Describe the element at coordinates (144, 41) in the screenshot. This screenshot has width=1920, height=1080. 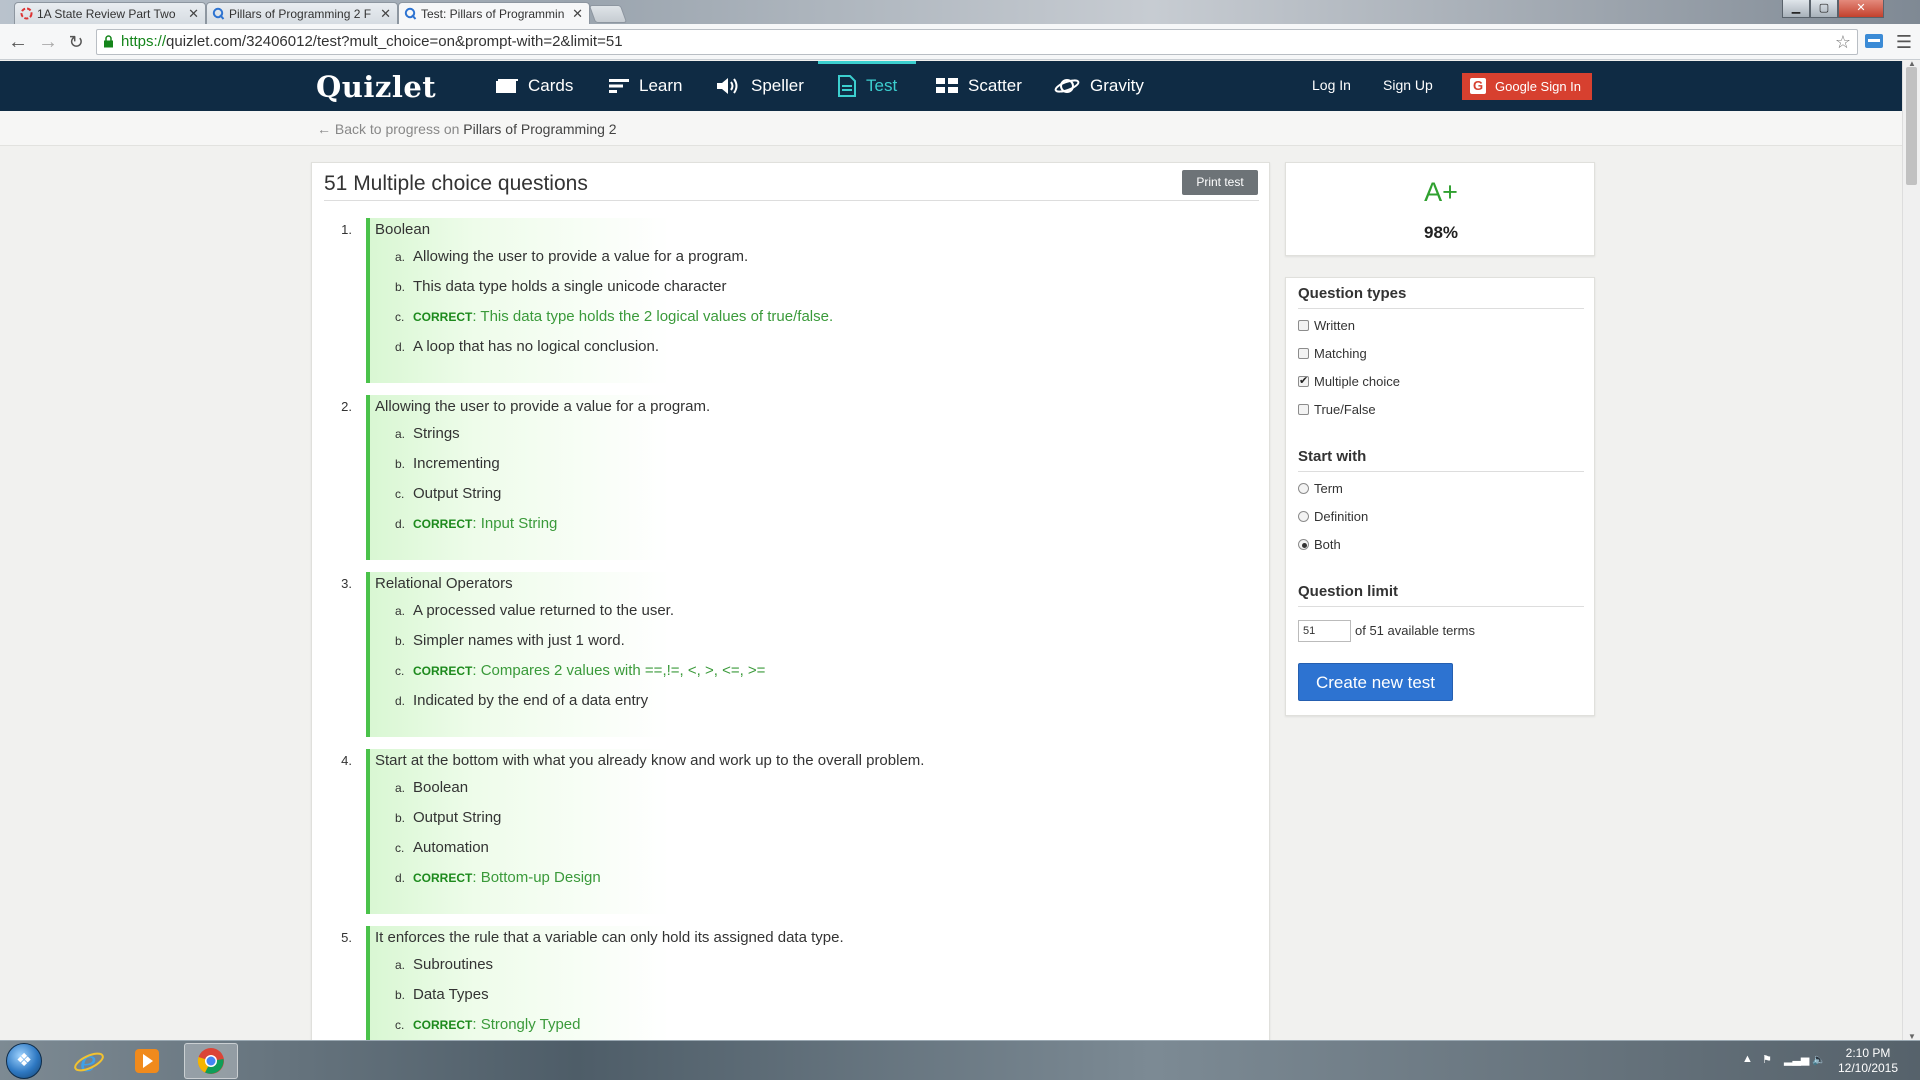
I see `url-scheme: https://` at that location.